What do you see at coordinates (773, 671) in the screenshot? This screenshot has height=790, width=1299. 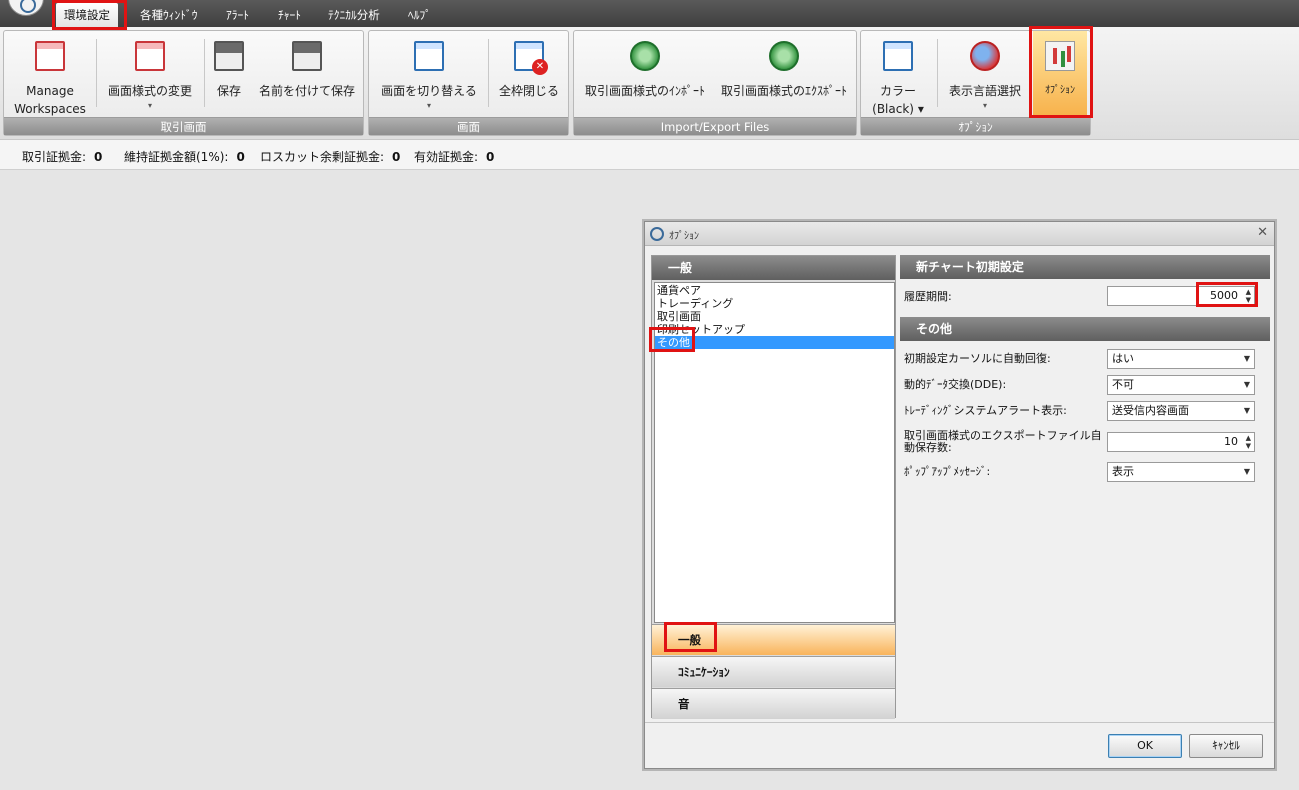 I see `nav-communication-button: ｺﾐｭﾆｹｰｼｮﾝ` at bounding box center [773, 671].